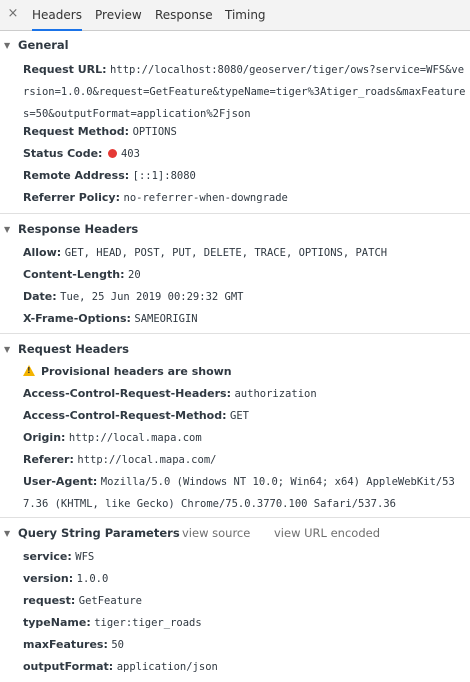 This screenshot has width=470, height=682. I want to click on param-key: maxFeatures:, so click(65, 644).